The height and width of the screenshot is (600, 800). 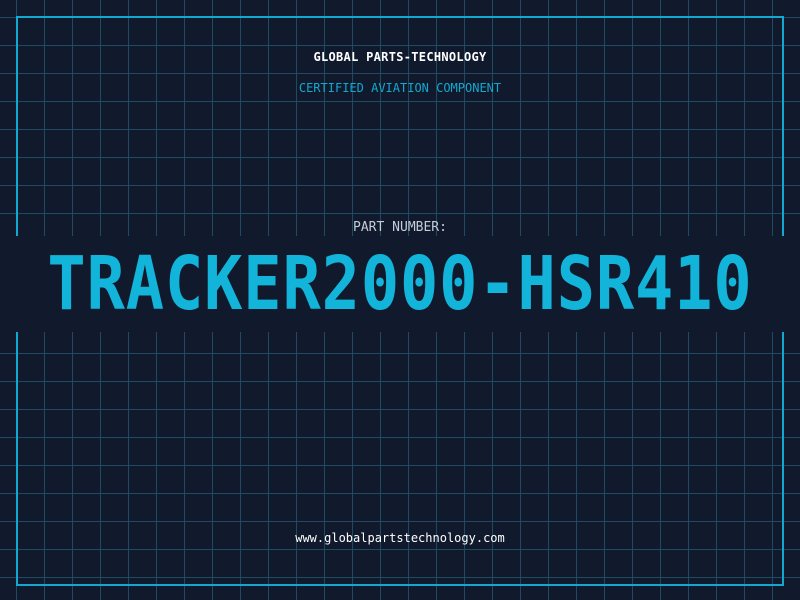 What do you see at coordinates (400, 284) in the screenshot?
I see `part-number-value: TRACKER2000-HSR410` at bounding box center [400, 284].